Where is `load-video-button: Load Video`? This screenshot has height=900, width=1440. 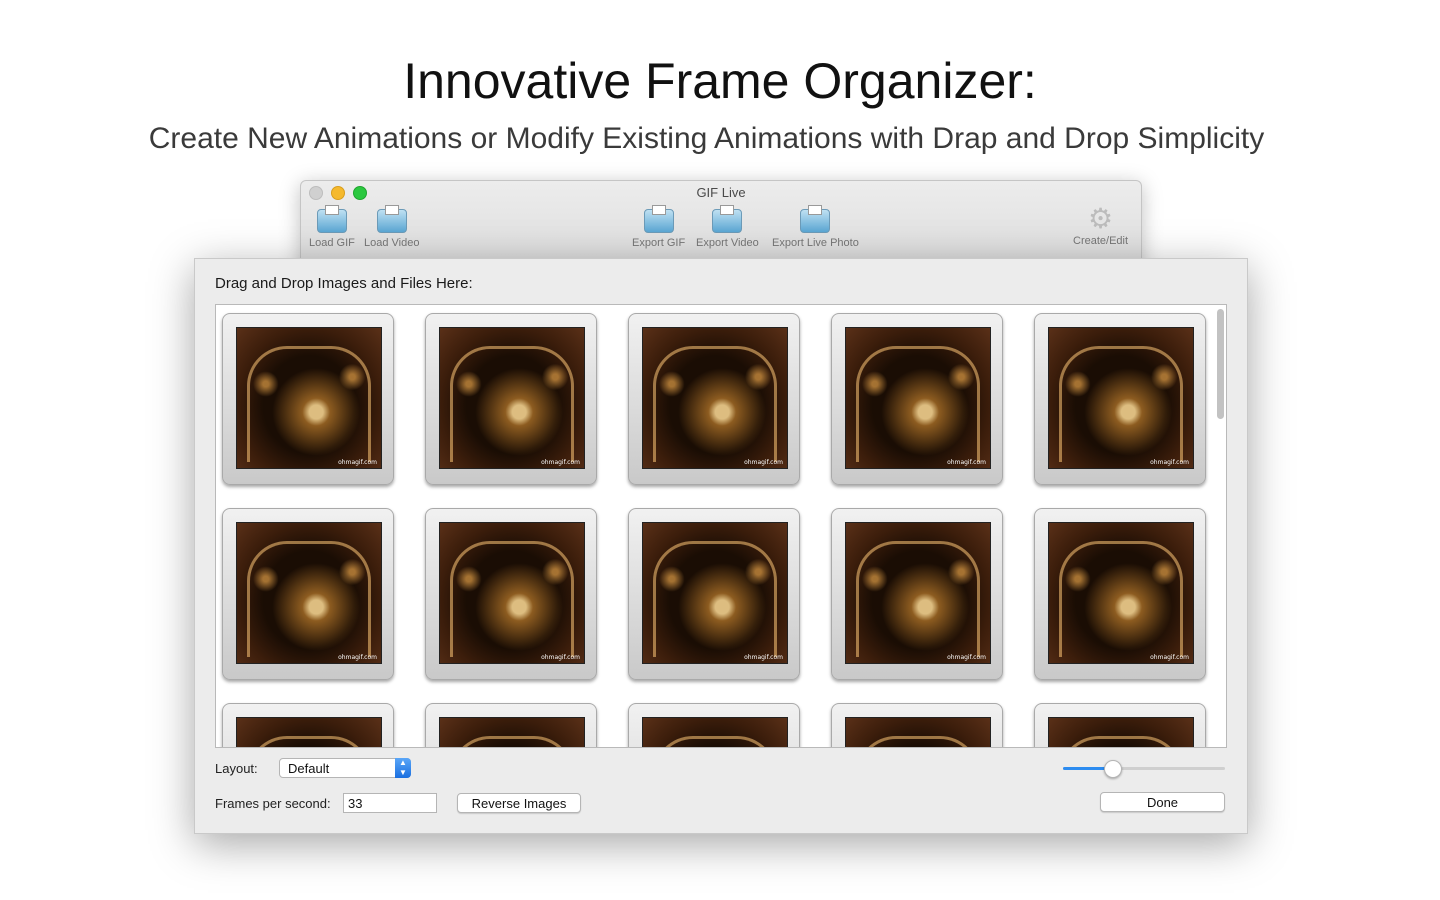
load-video-button: Load Video is located at coordinates (392, 227).